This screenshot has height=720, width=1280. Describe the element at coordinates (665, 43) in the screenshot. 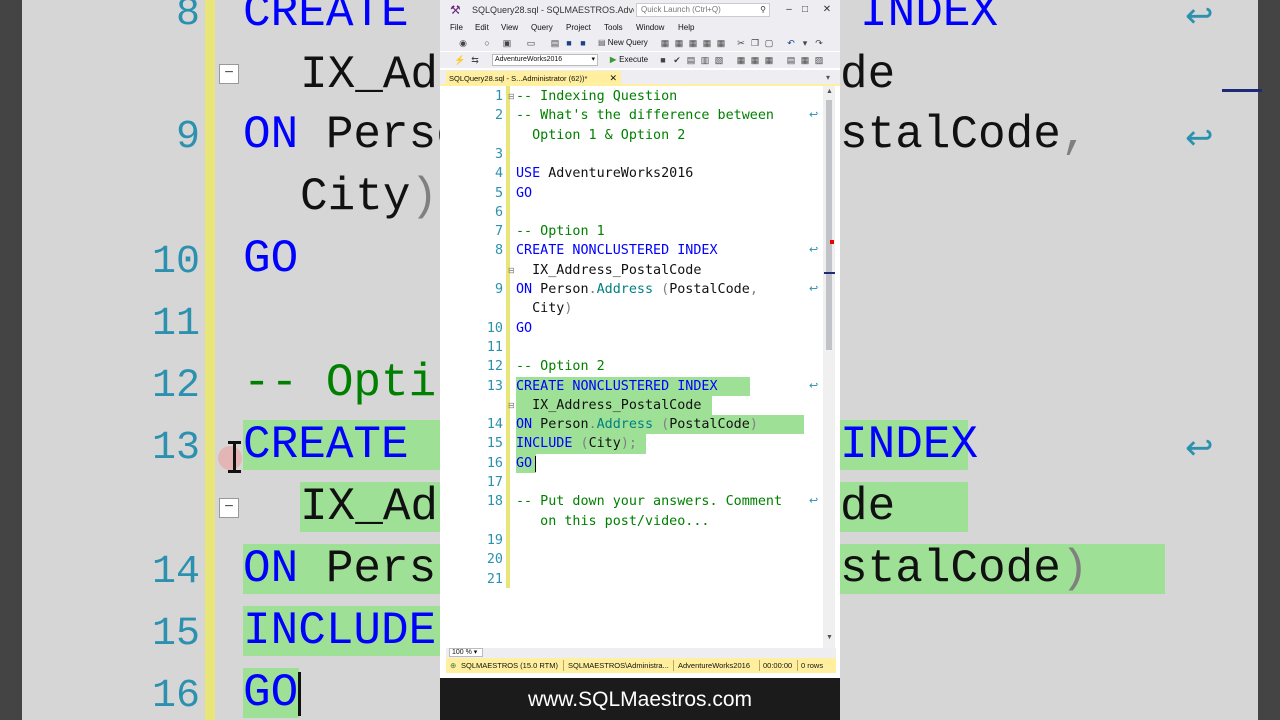

I see `db-engine-query-icon: ▦` at that location.